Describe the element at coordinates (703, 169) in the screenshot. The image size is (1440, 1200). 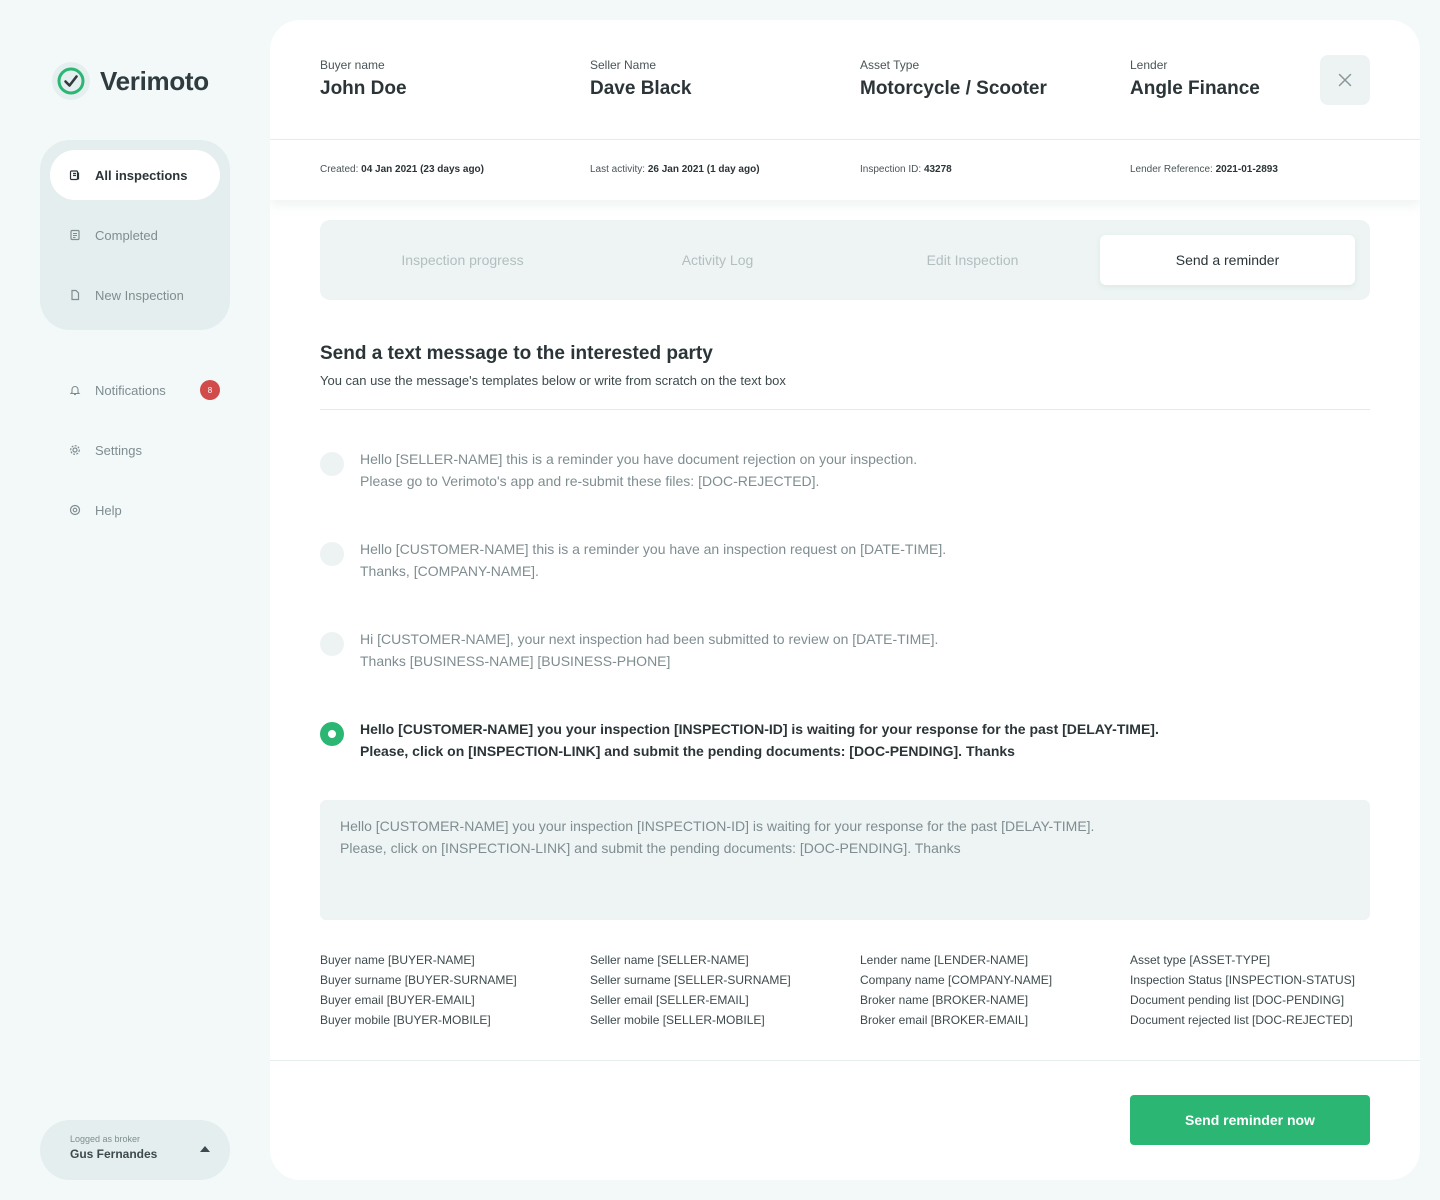
I see `meta-value: 26 Jan 2021 (1 day ago)` at that location.